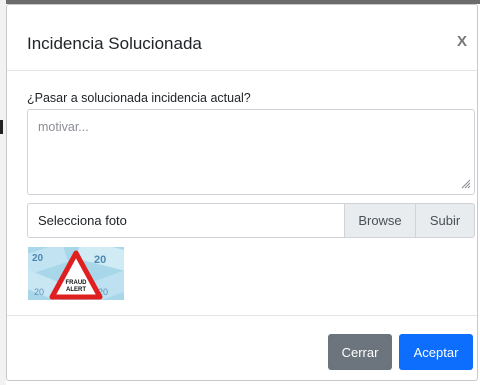  I want to click on resize-grip-icon, so click(465, 183).